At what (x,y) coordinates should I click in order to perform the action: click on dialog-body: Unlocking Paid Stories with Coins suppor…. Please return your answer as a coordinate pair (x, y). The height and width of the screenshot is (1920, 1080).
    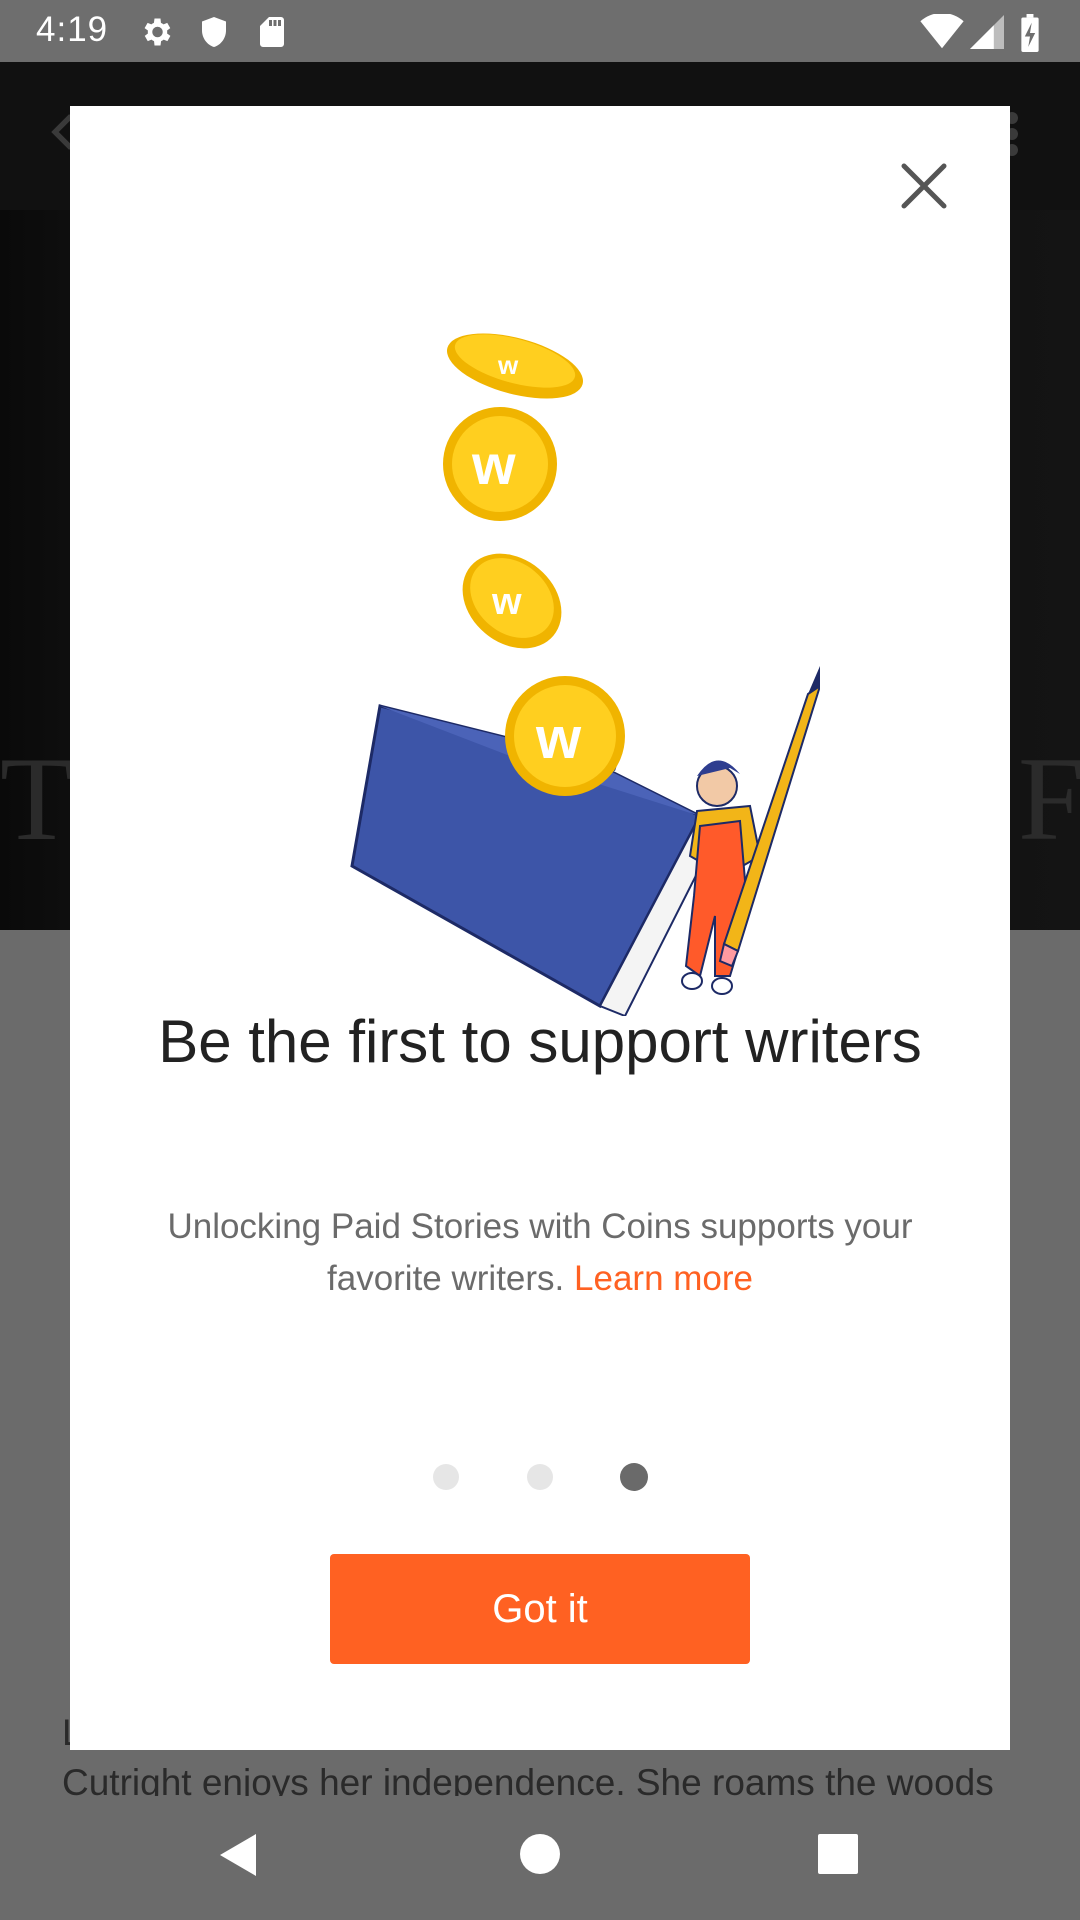
    Looking at the image, I should click on (540, 1253).